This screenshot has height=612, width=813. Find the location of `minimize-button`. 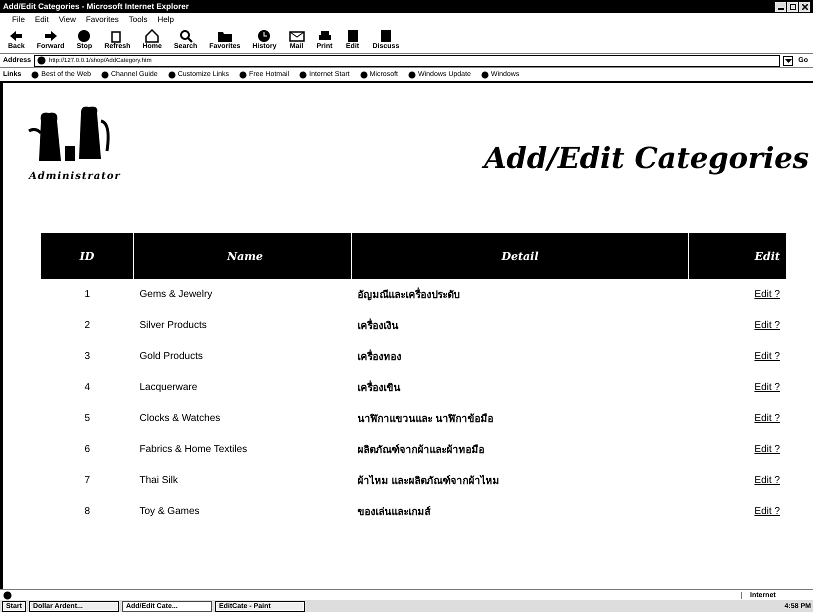

minimize-button is located at coordinates (780, 7).